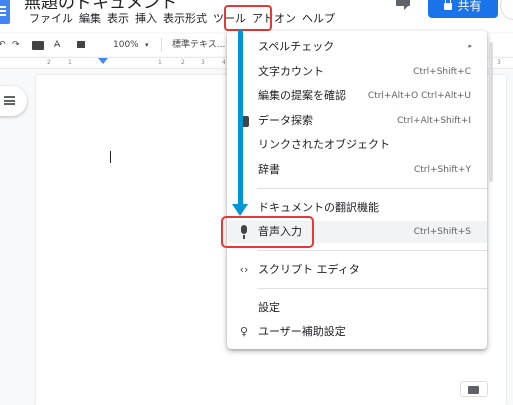 The height and width of the screenshot is (405, 513). What do you see at coordinates (442, 170) in the screenshot?
I see `menu-item-shortcut: Ctrl+Shift+Y` at bounding box center [442, 170].